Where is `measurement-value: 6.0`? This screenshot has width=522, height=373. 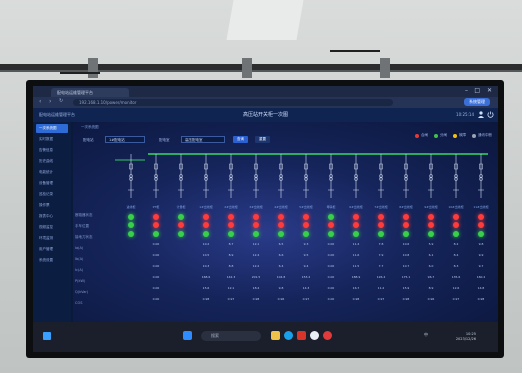
measurement-value: 6.0 is located at coordinates (431, 266).